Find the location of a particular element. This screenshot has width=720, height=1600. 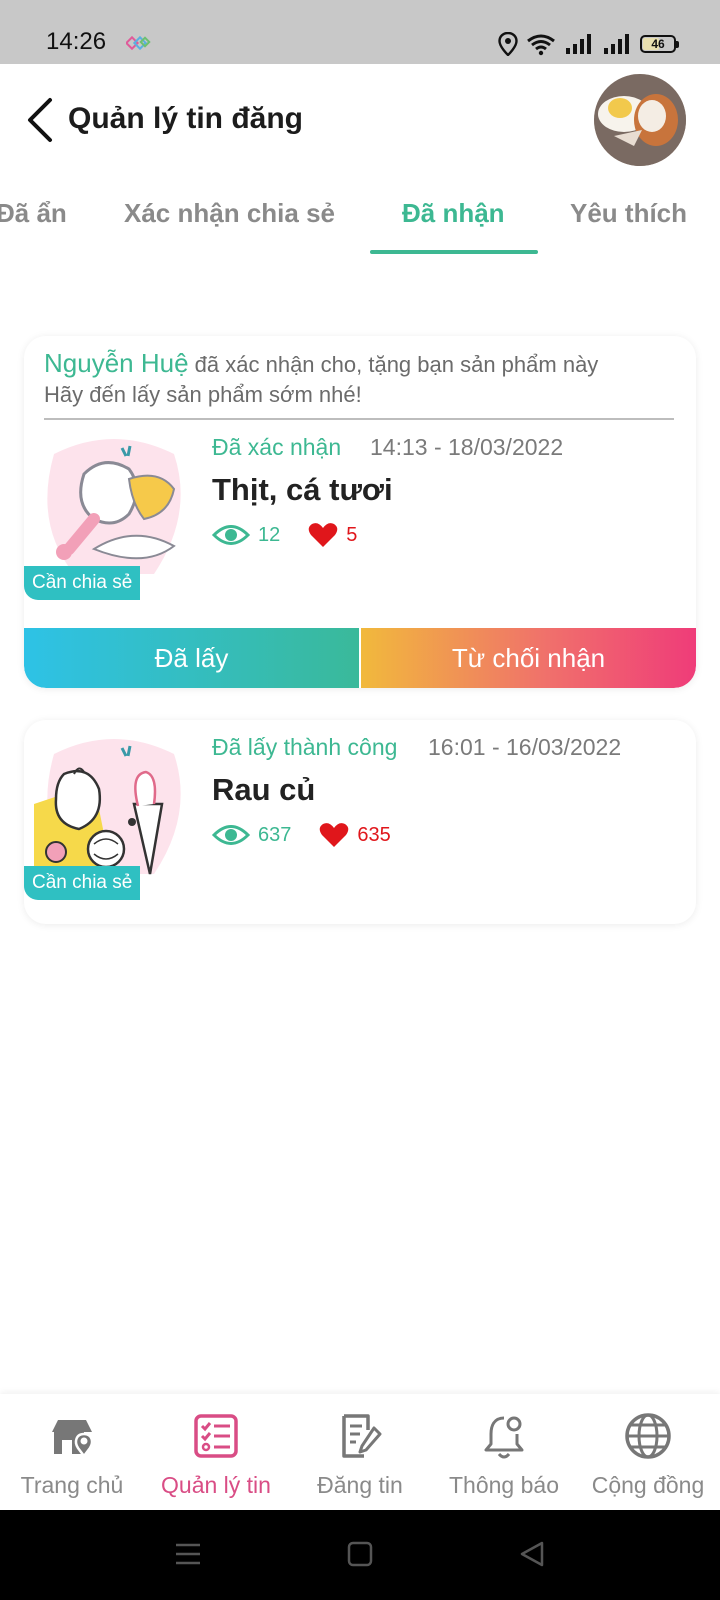

nav-post: Đăng tin is located at coordinates (360, 1452).